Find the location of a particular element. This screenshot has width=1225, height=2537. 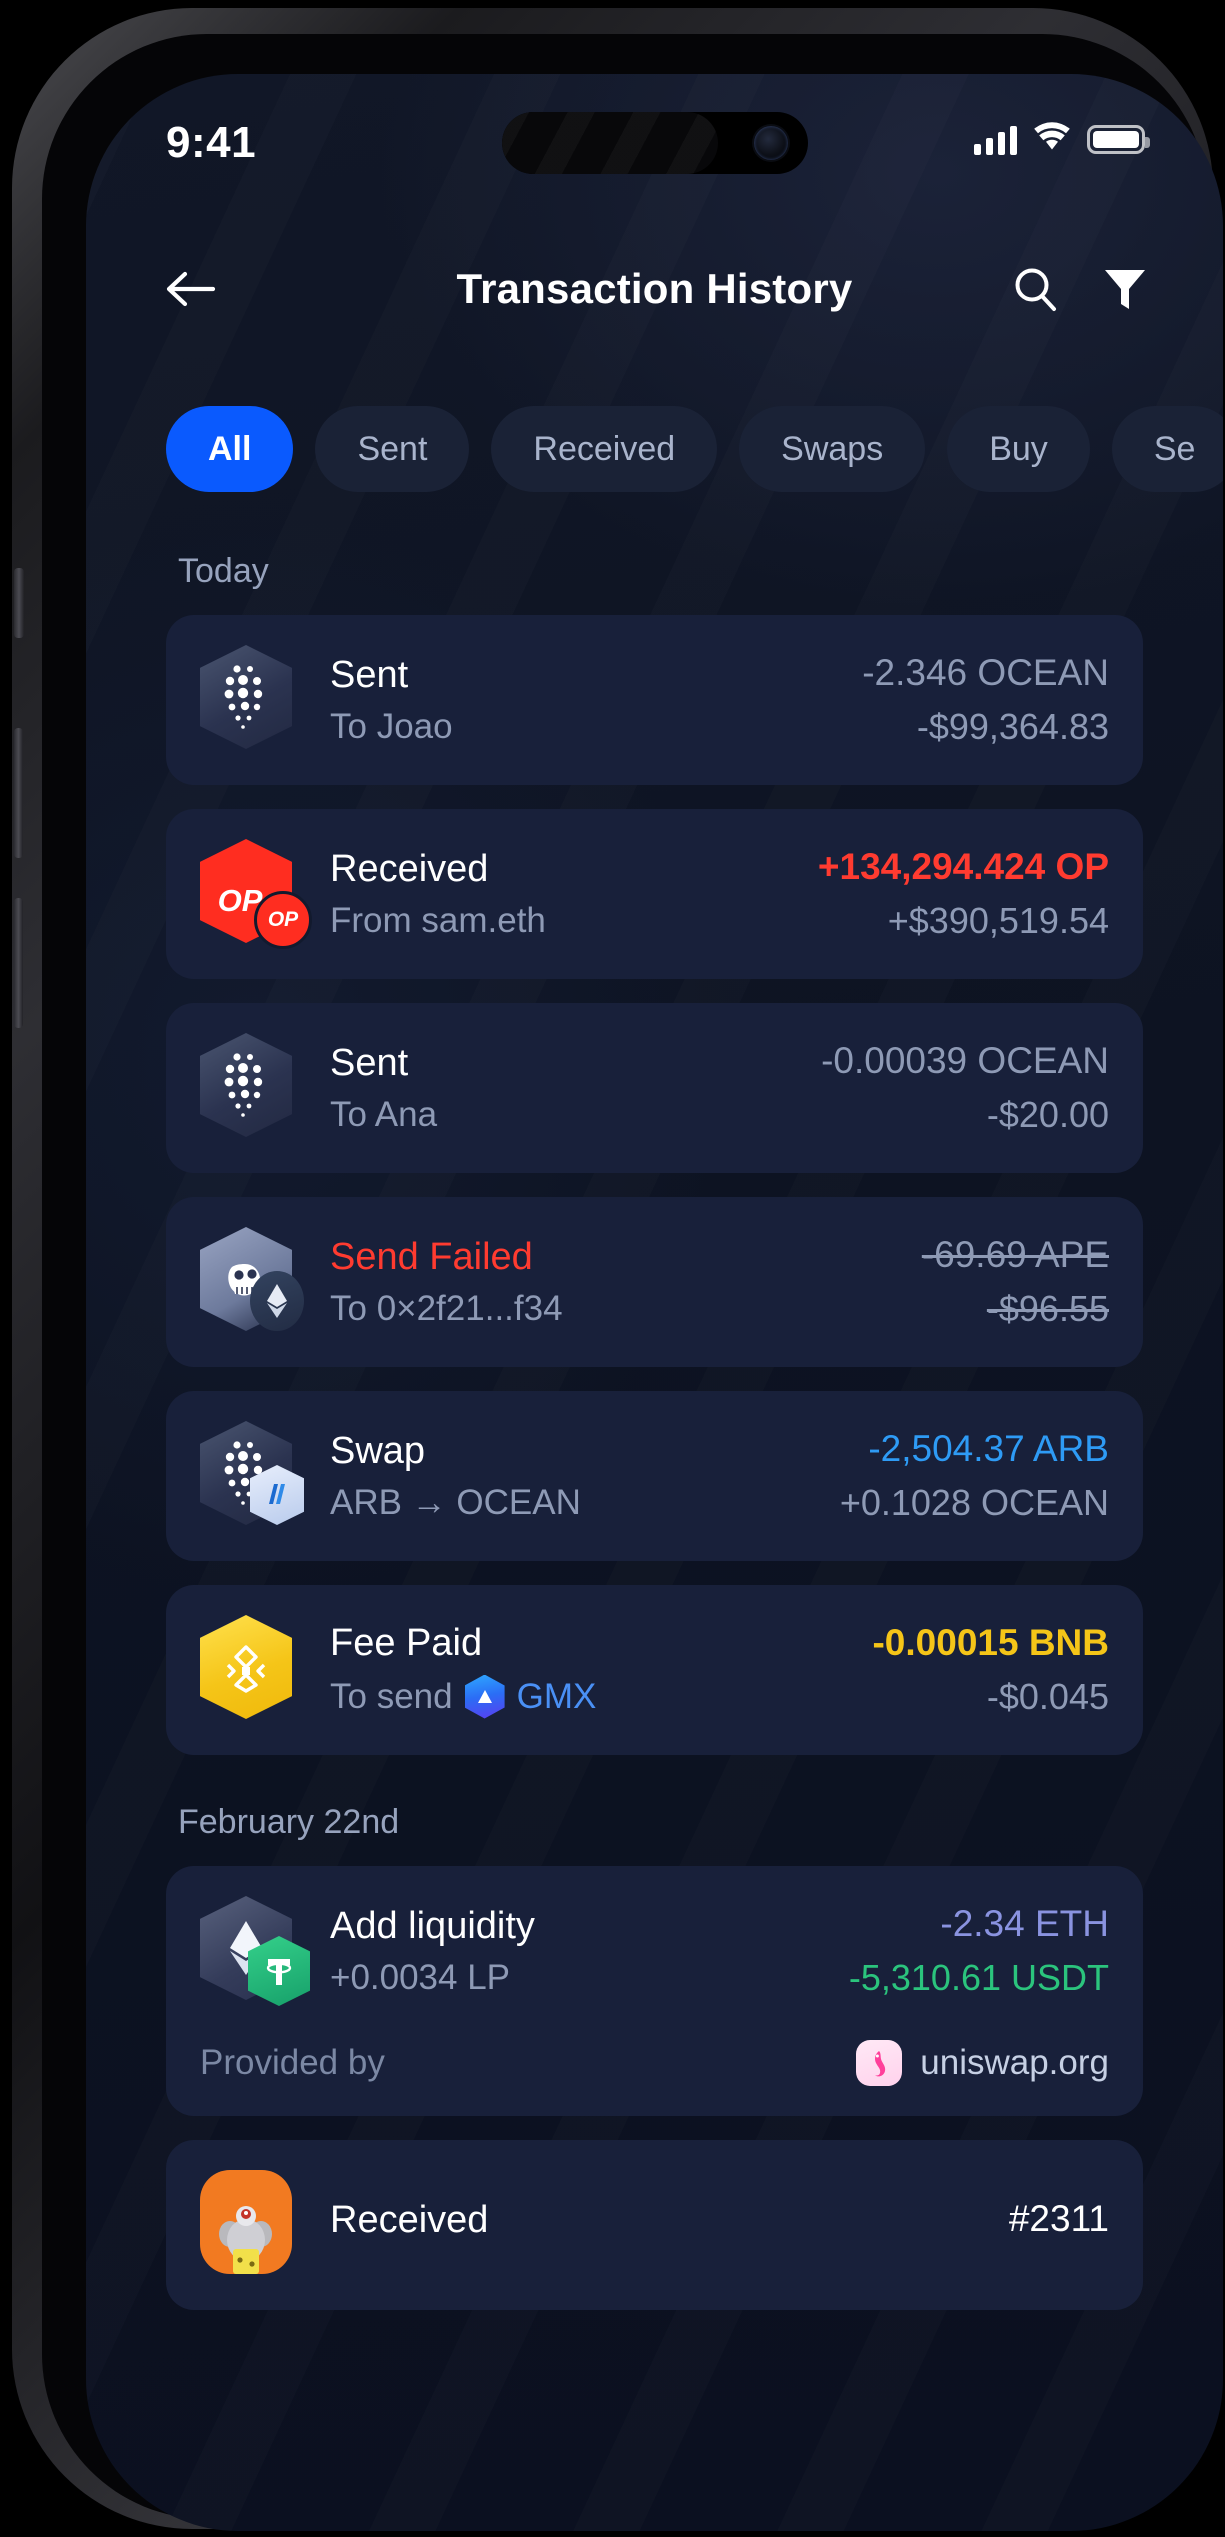

nft-mouse-icon is located at coordinates (250, 2225).